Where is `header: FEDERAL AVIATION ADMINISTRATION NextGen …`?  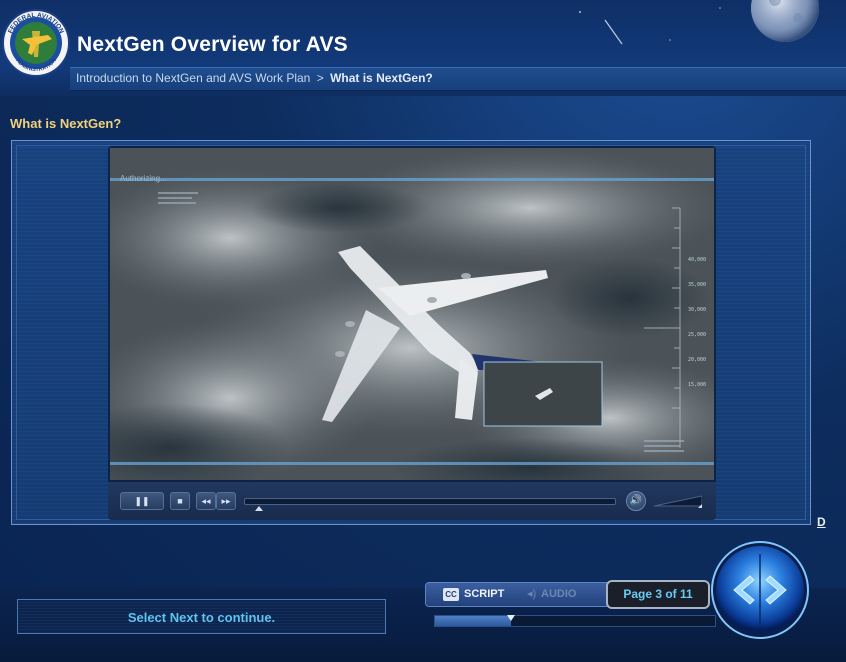 header: FEDERAL AVIATION ADMINISTRATION NextGen … is located at coordinates (423, 48).